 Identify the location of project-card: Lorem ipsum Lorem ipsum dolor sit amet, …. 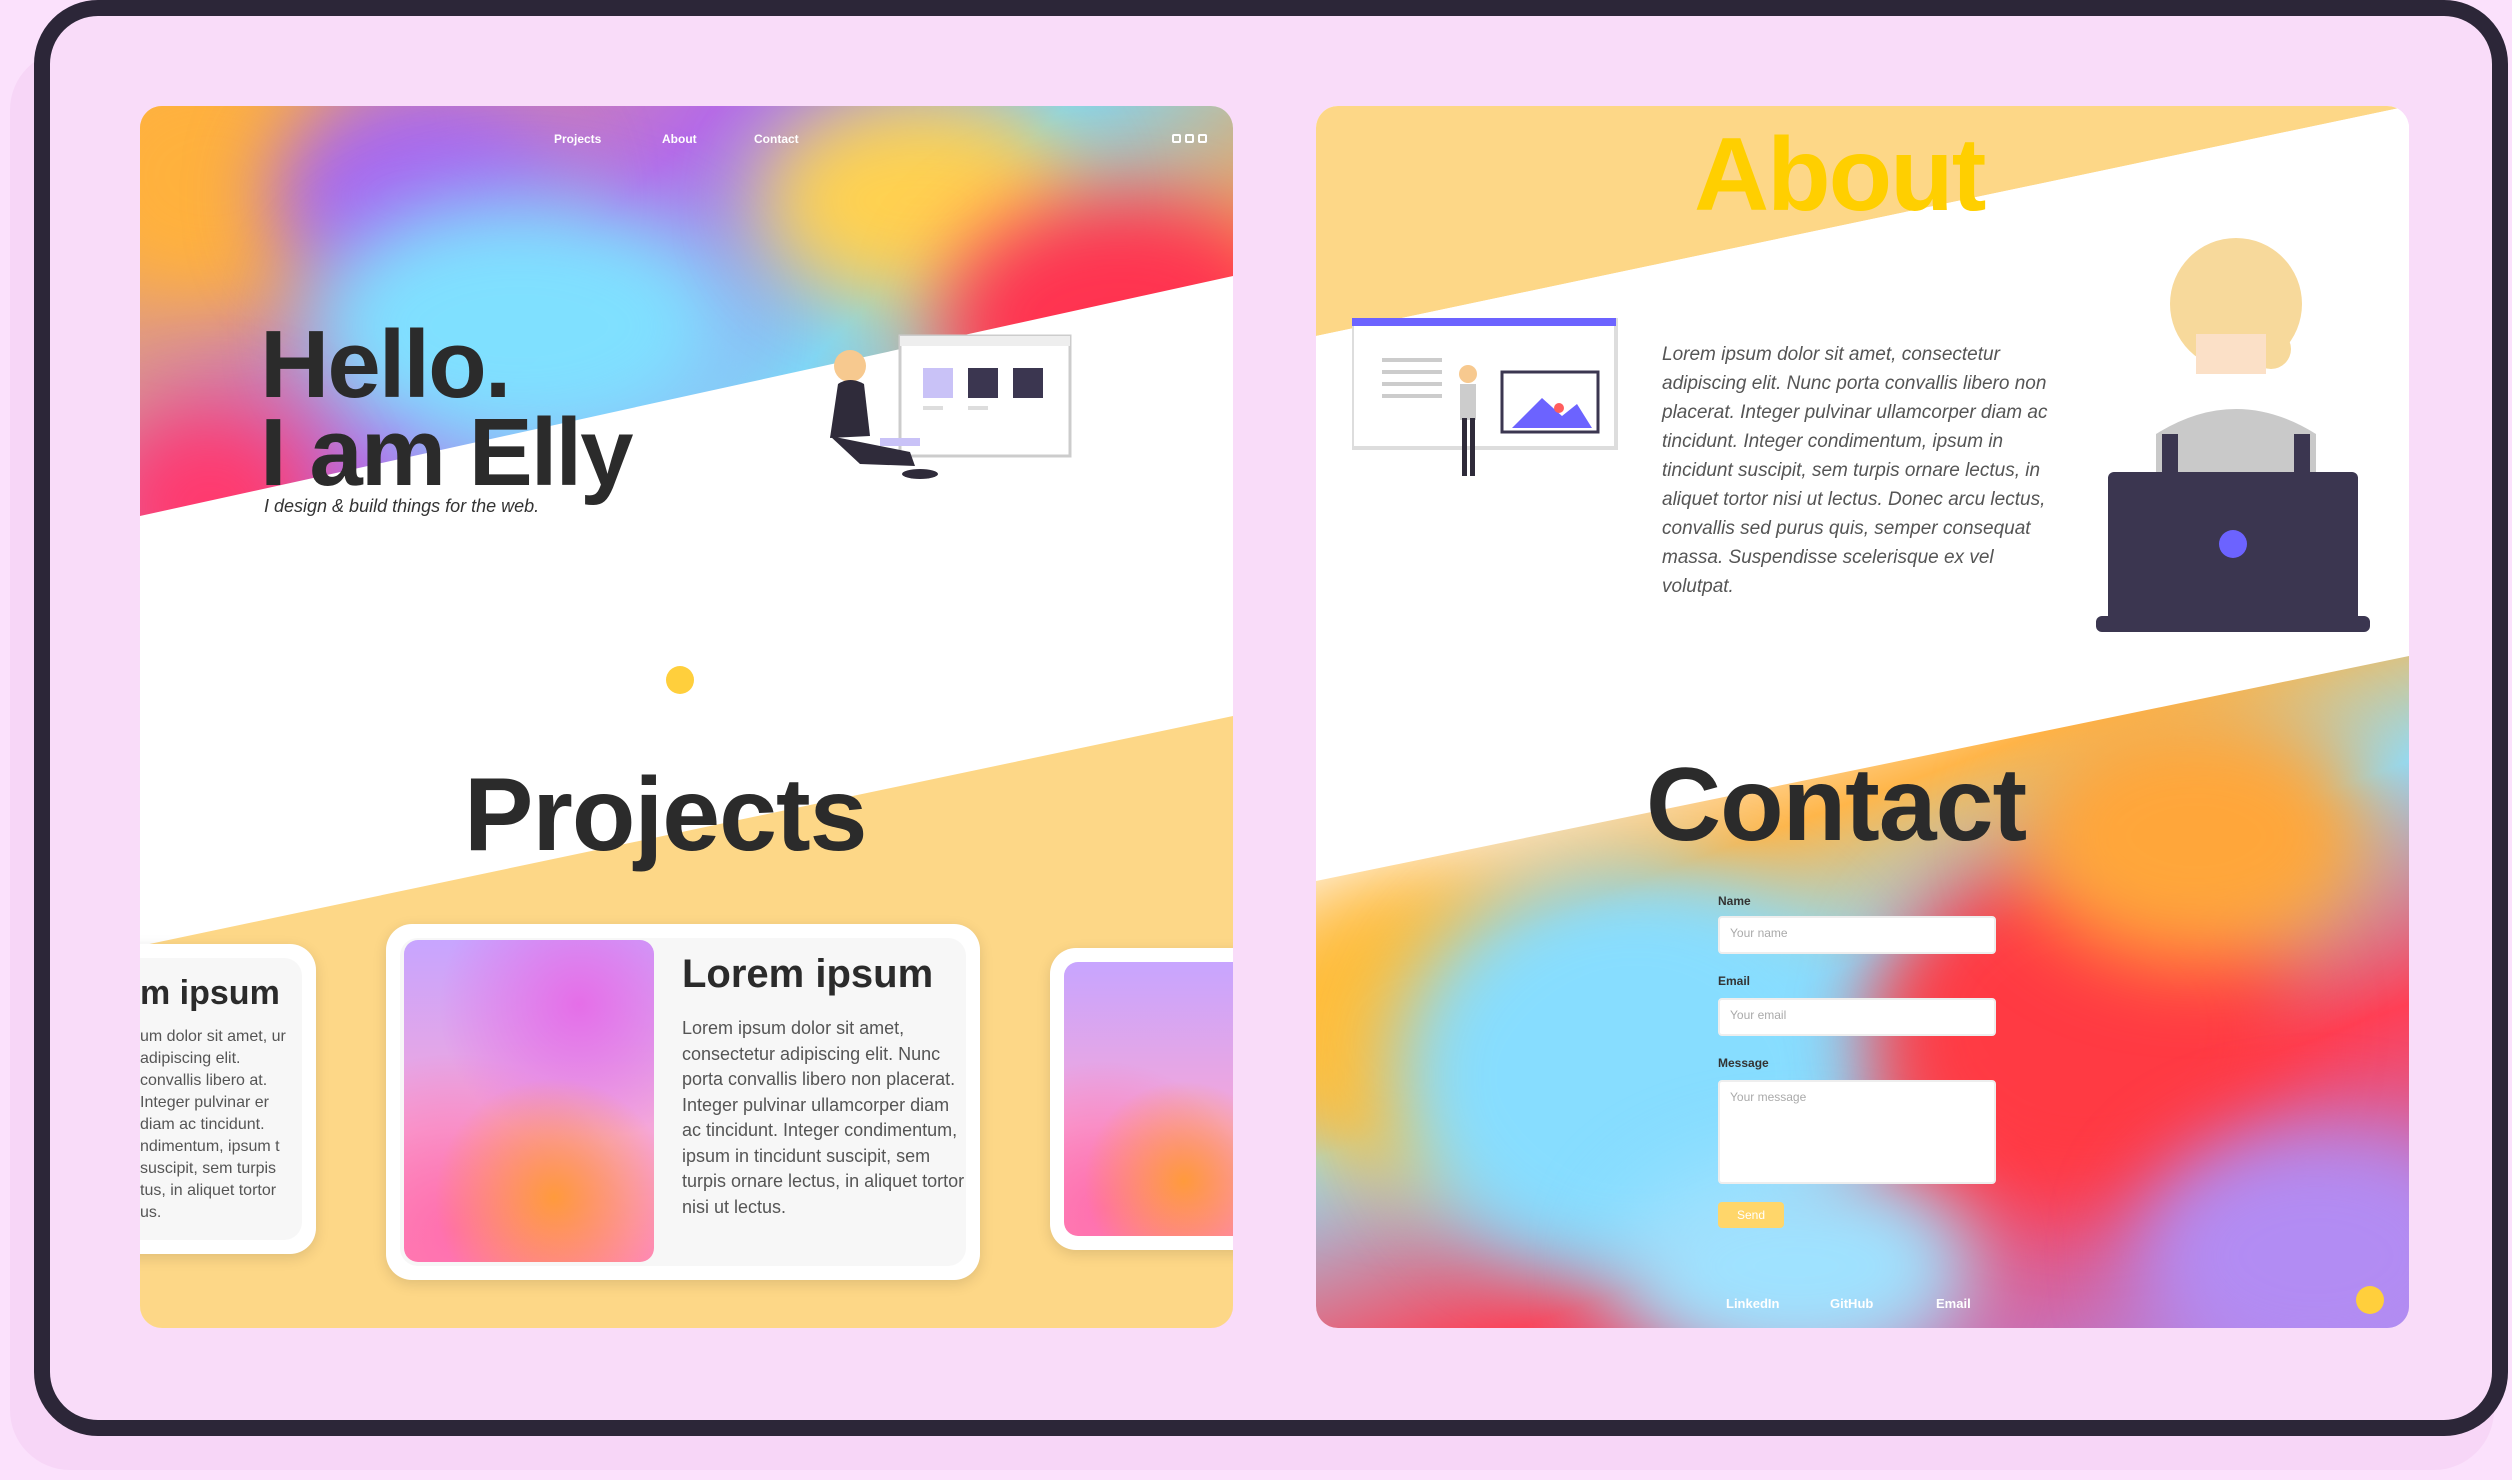
(683, 1102).